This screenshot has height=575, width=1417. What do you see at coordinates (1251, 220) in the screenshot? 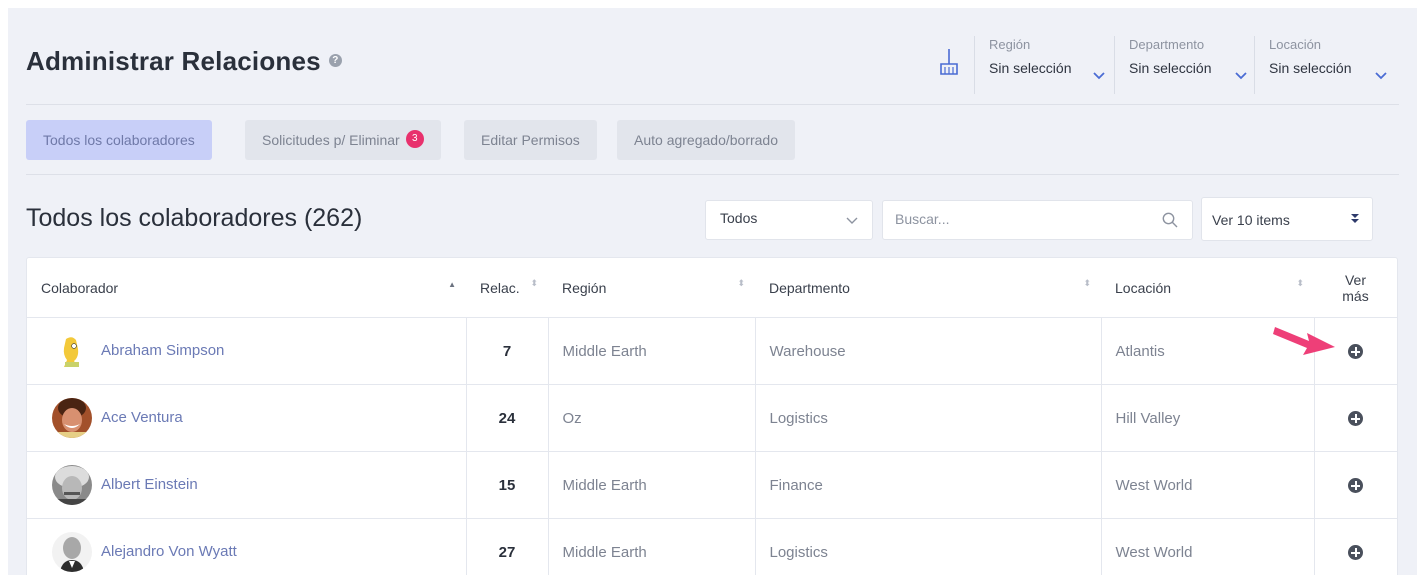
I see `items-per-page-value: Ver 10 items` at bounding box center [1251, 220].